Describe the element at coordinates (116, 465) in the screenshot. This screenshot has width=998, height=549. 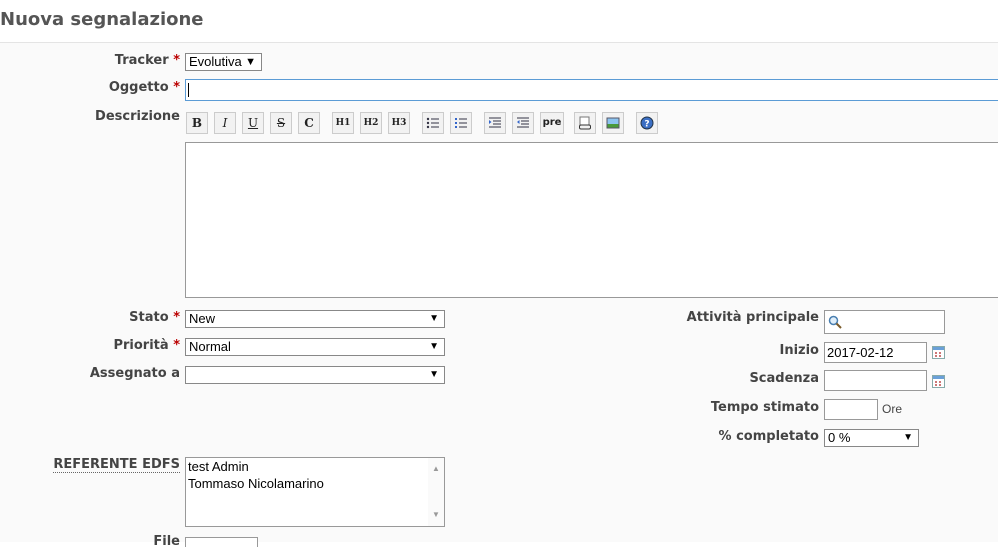
I see `referente-label: REFERENTE EDFS` at that location.